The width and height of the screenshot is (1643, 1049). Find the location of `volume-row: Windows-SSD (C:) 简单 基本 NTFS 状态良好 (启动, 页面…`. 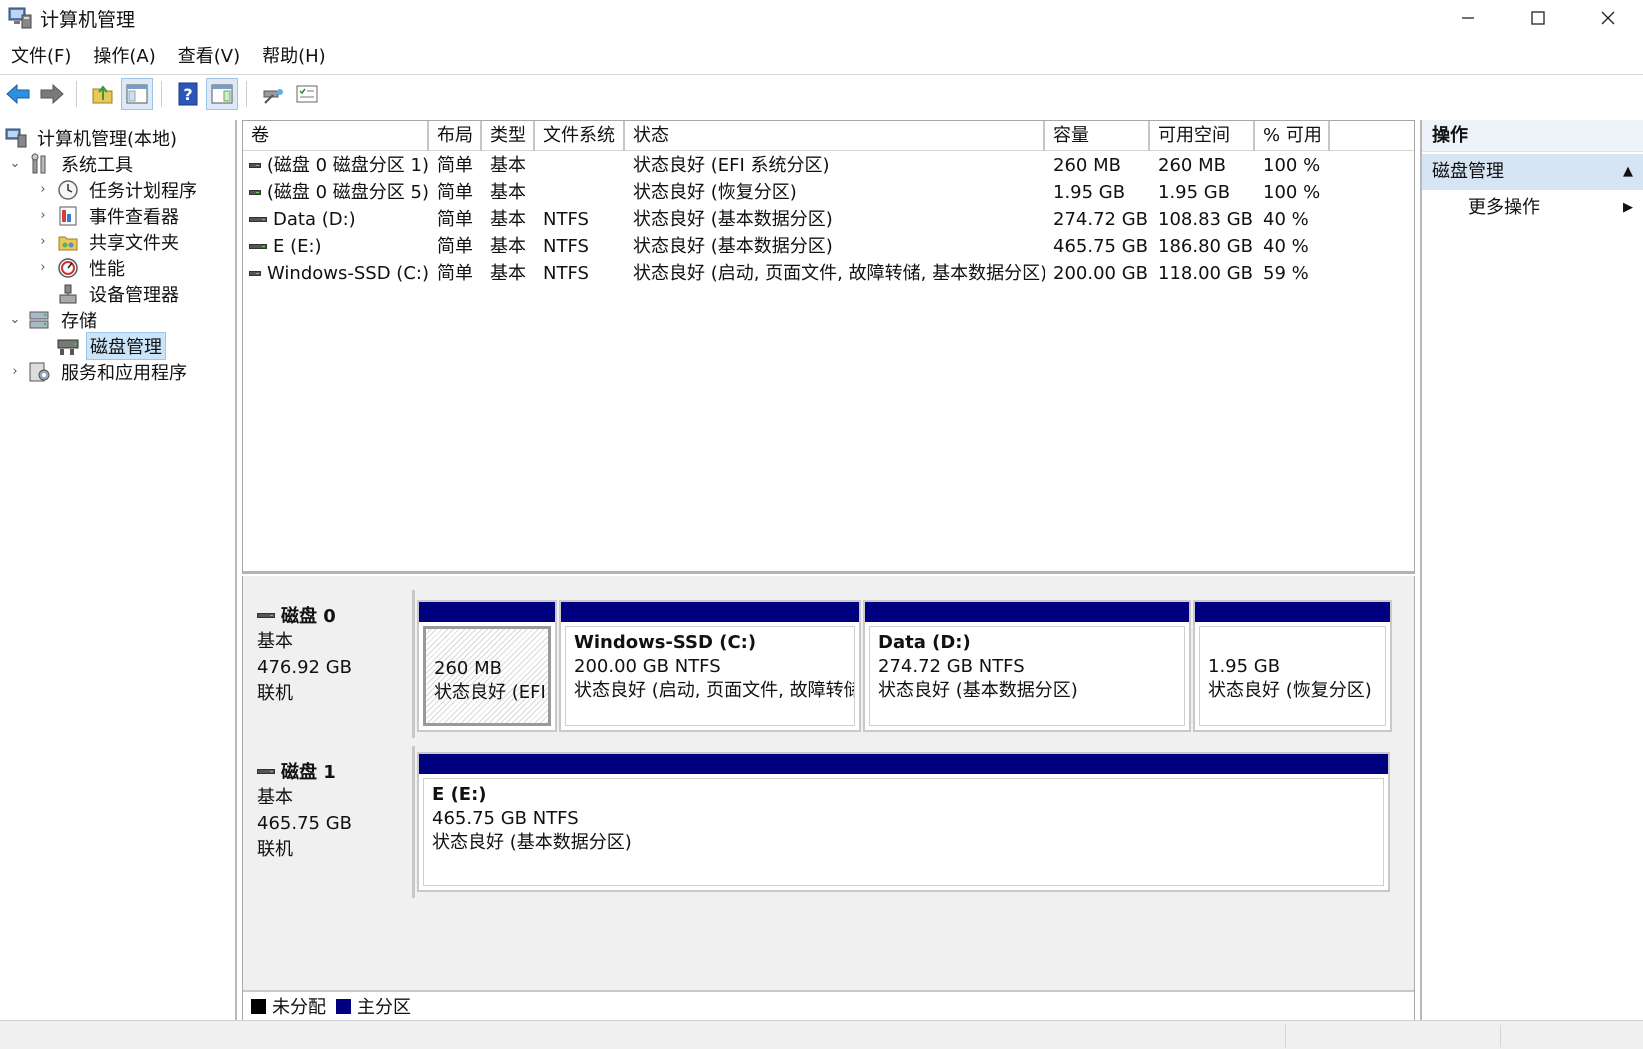

volume-row: Windows-SSD (C:) 简单 基本 NTFS 状态良好 (启动, 页面… is located at coordinates (828, 273).